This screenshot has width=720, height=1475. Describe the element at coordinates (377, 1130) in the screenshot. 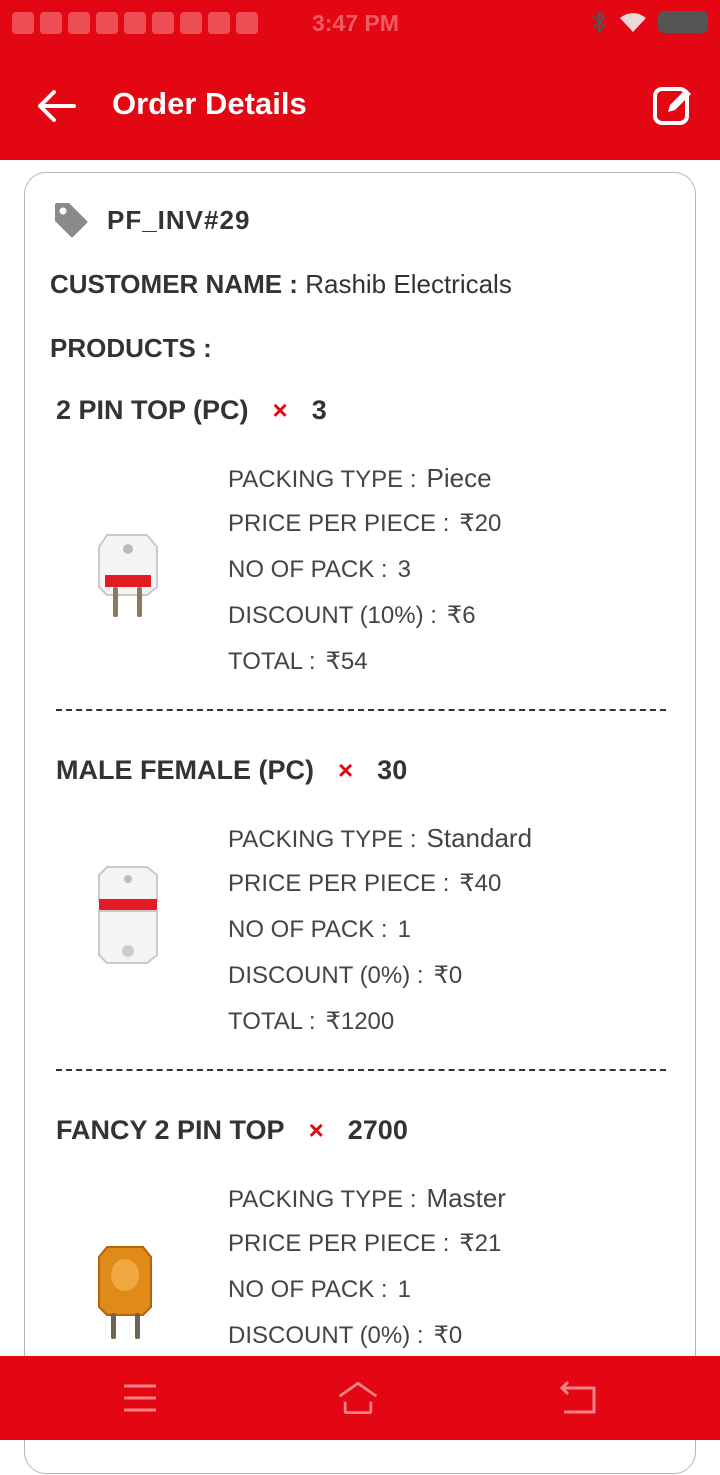

I see `product-quantity: 2700` at that location.